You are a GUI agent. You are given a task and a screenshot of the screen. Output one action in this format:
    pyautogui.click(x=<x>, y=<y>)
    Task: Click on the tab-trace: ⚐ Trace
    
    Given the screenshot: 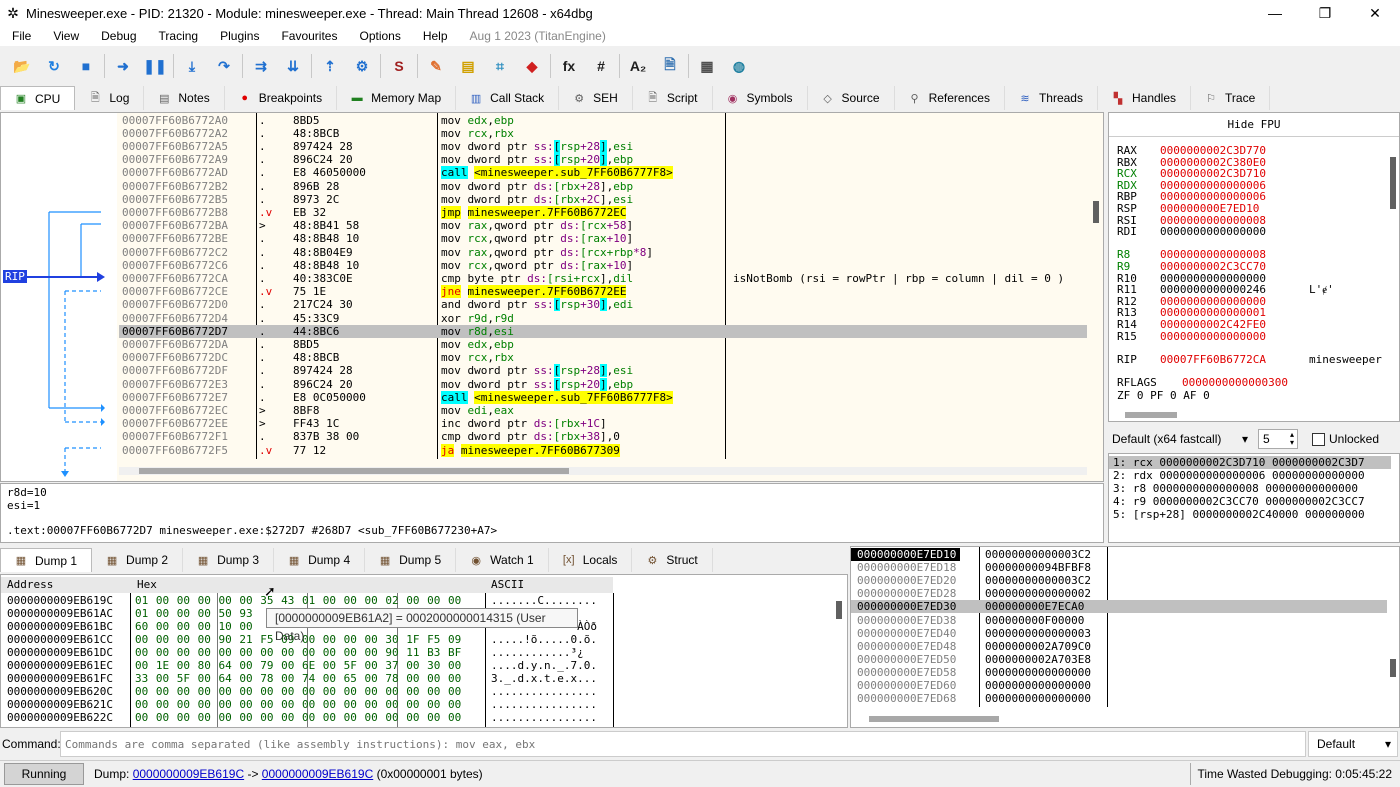 What is the action you would take?
    pyautogui.click(x=1231, y=98)
    